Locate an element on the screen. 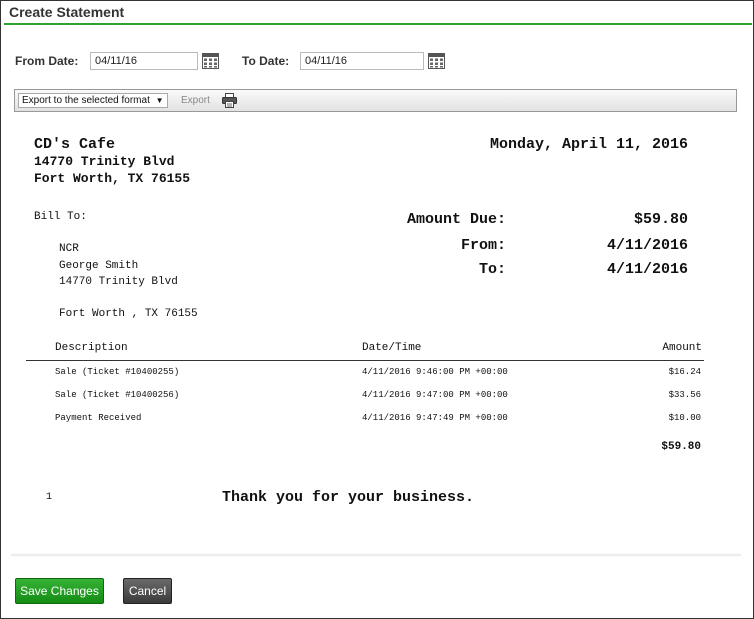 The width and height of the screenshot is (754, 619). row-amount: $33.56 is located at coordinates (684, 395).